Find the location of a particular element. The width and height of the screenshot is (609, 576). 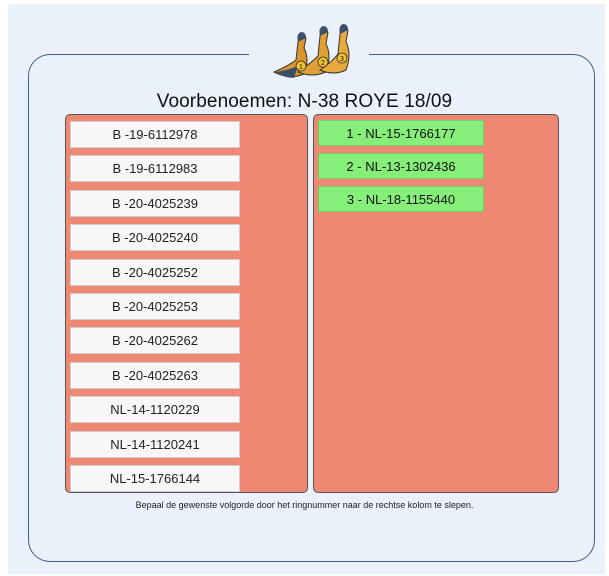

svg-text: 2 is located at coordinates (323, 63).